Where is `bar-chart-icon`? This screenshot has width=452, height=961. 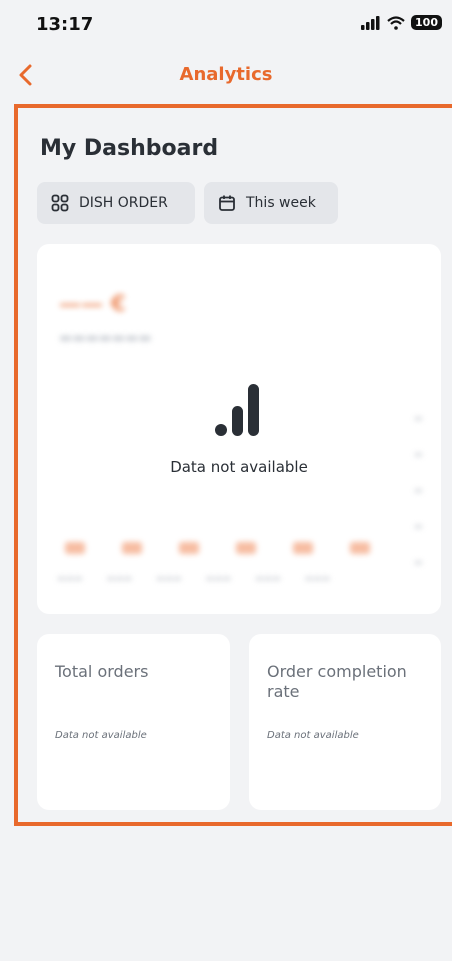 bar-chart-icon is located at coordinates (237, 410).